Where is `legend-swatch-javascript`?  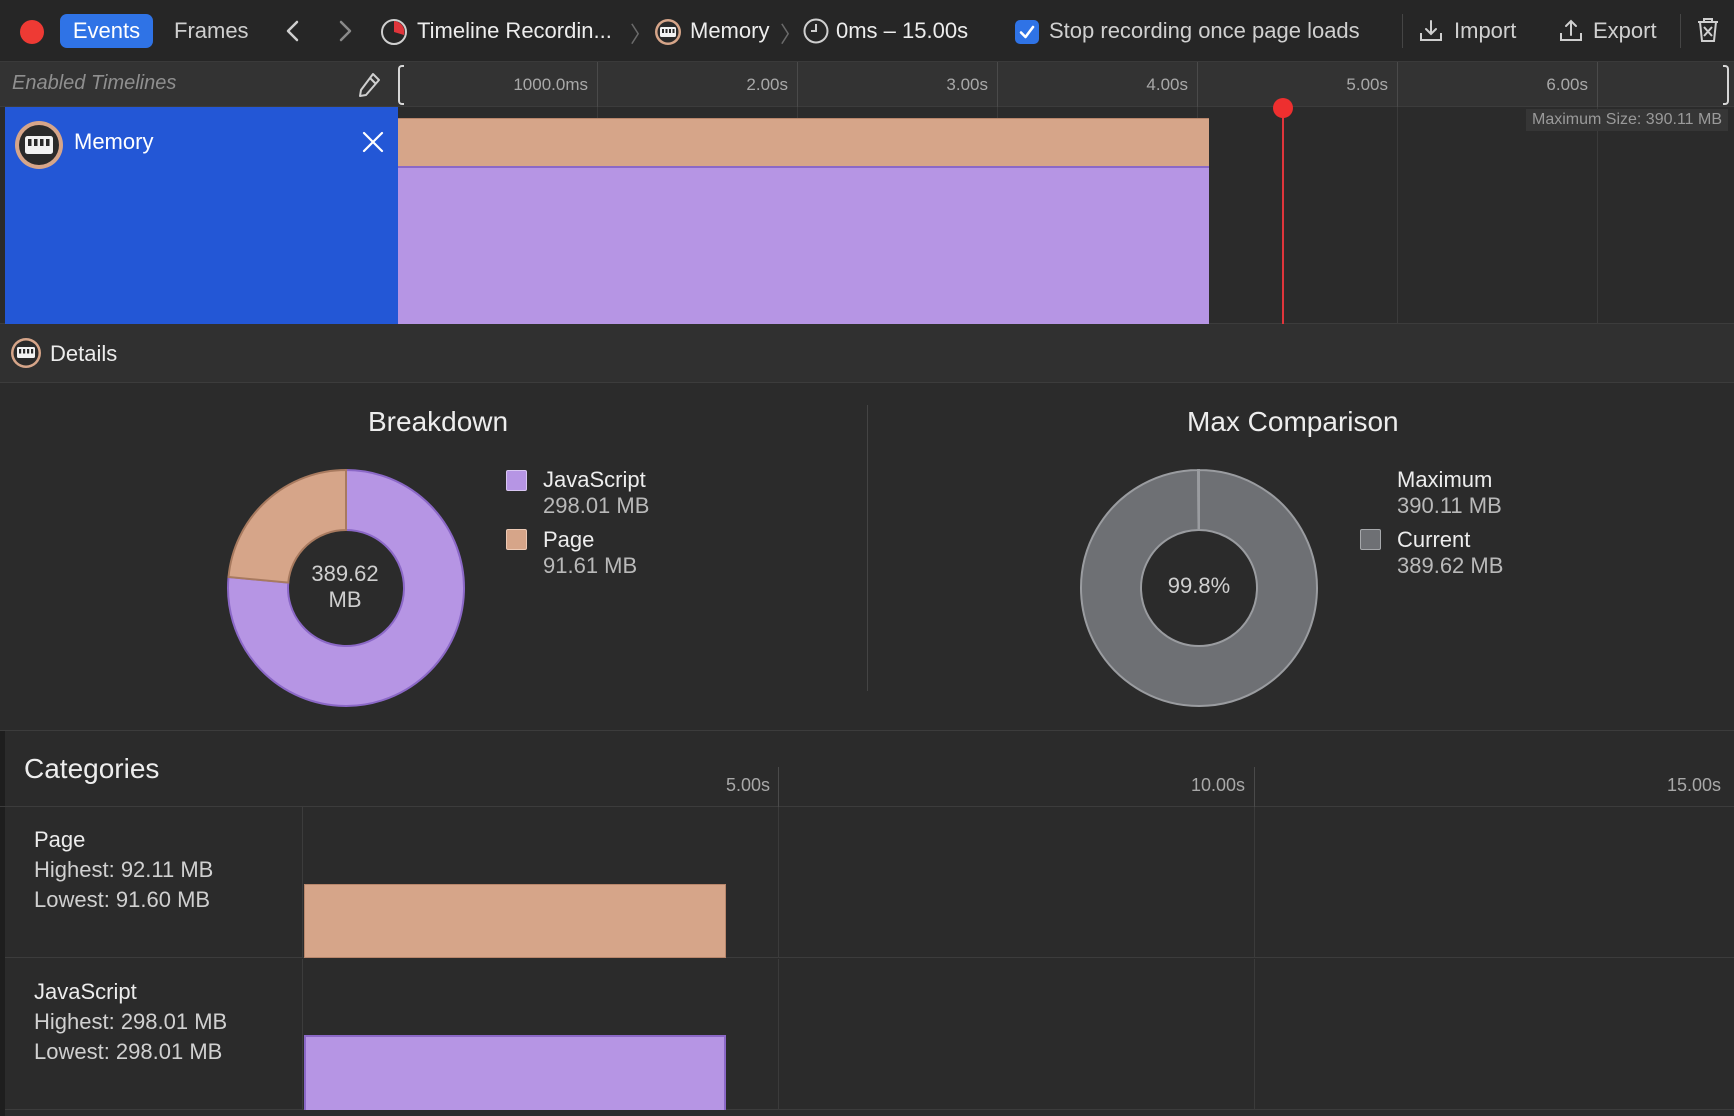
legend-swatch-javascript is located at coordinates (516, 480).